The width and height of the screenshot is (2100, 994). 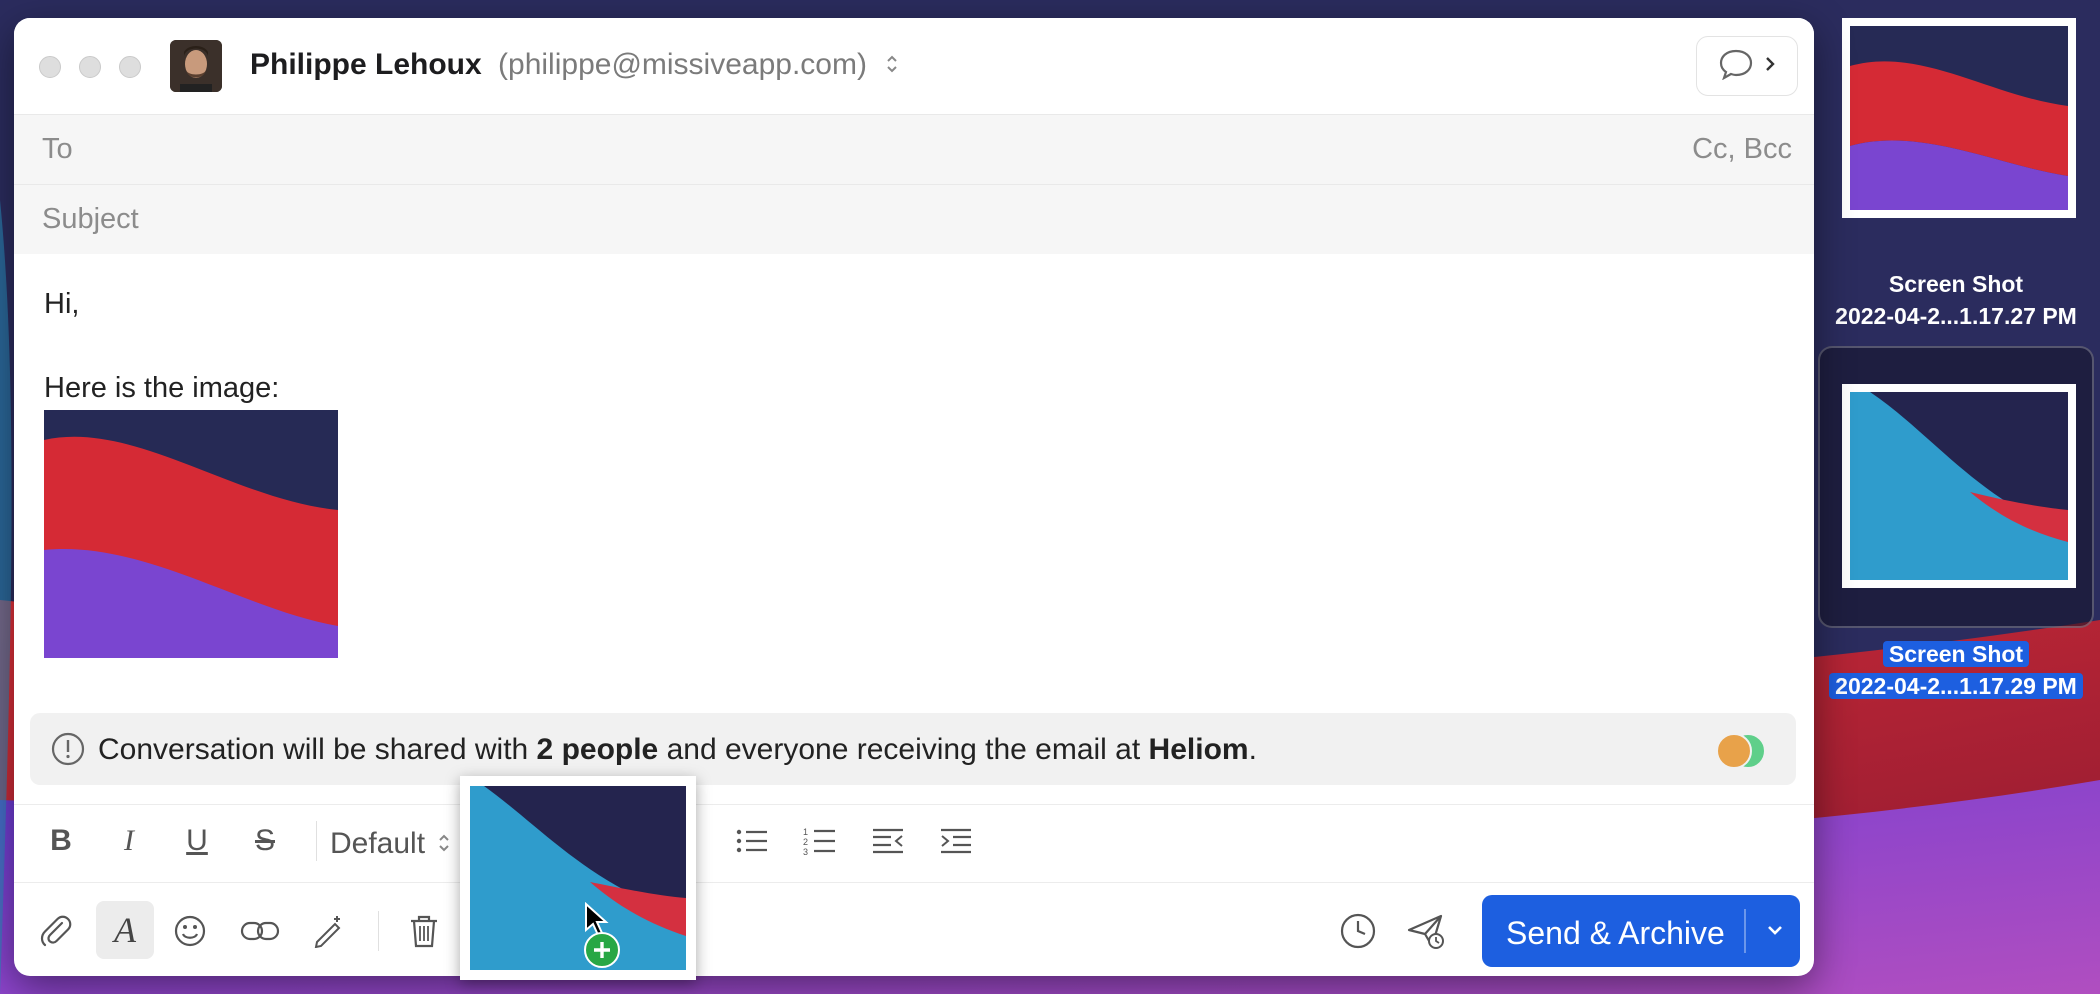 I want to click on svg-text: 2, so click(x=805, y=842).